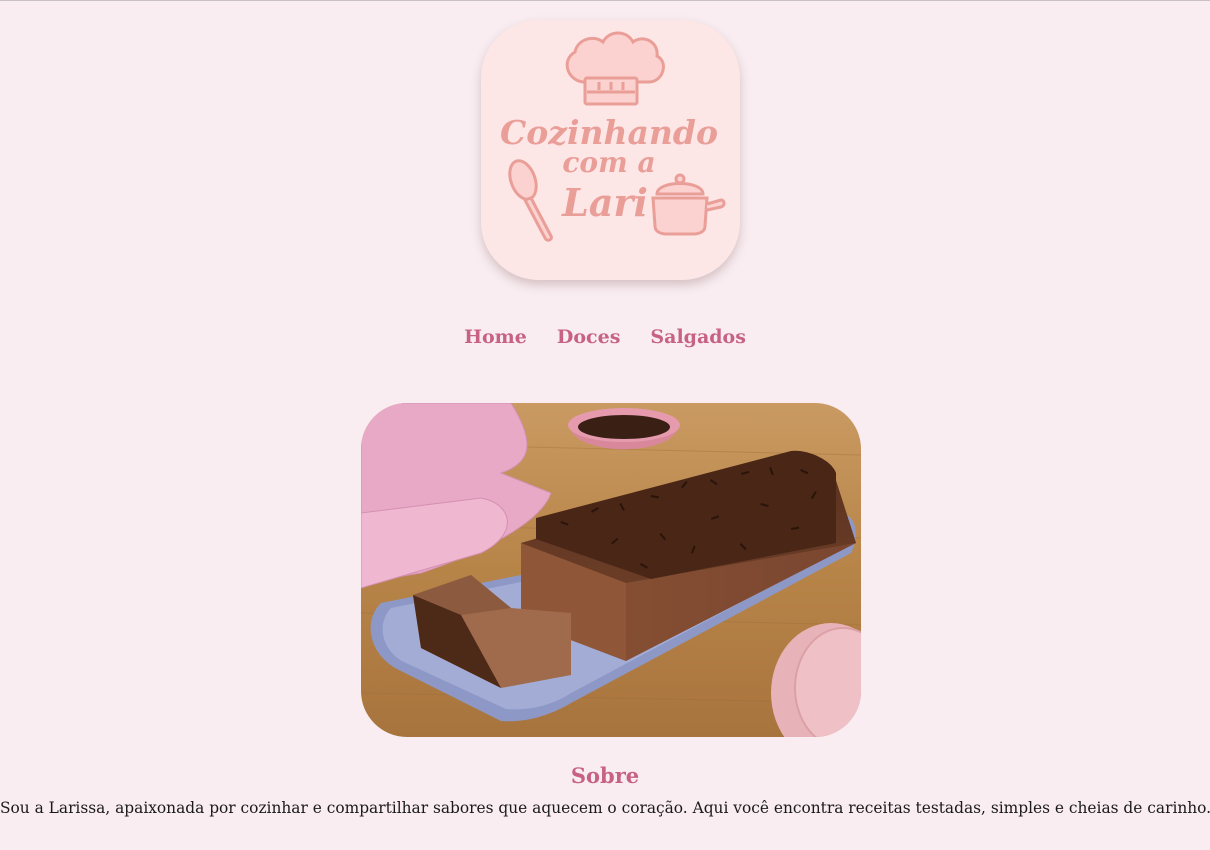 This screenshot has height=850, width=1210. What do you see at coordinates (530, 200) in the screenshot?
I see `spoon-icon` at bounding box center [530, 200].